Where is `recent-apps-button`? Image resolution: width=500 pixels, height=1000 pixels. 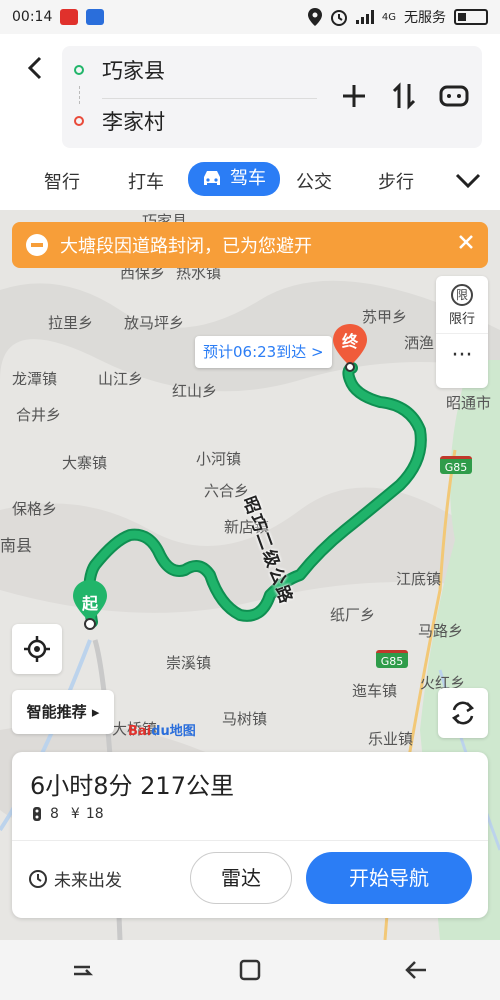 recent-apps-button is located at coordinates (83, 970).